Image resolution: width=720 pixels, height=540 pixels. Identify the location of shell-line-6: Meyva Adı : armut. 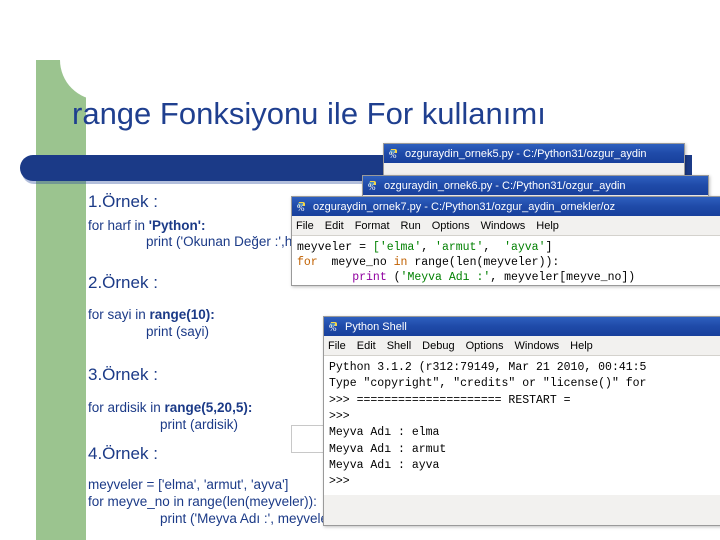
(388, 449).